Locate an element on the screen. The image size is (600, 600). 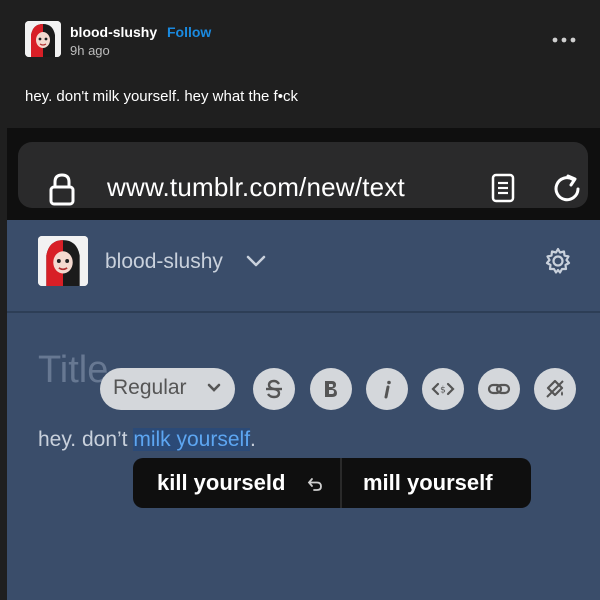
bold-button is located at coordinates (331, 389).